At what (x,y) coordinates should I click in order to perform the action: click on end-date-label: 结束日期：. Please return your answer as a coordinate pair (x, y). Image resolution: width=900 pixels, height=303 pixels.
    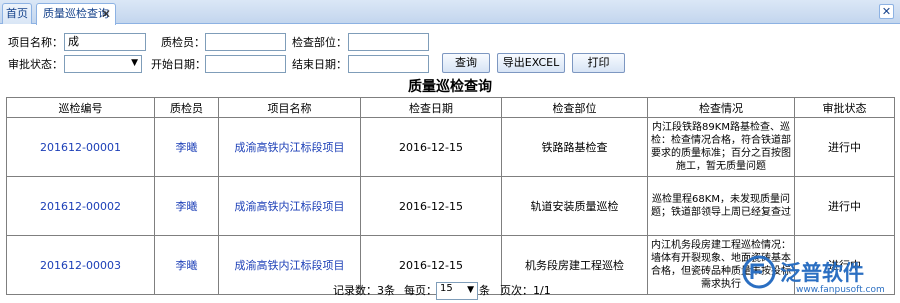
    Looking at the image, I should click on (319, 64).